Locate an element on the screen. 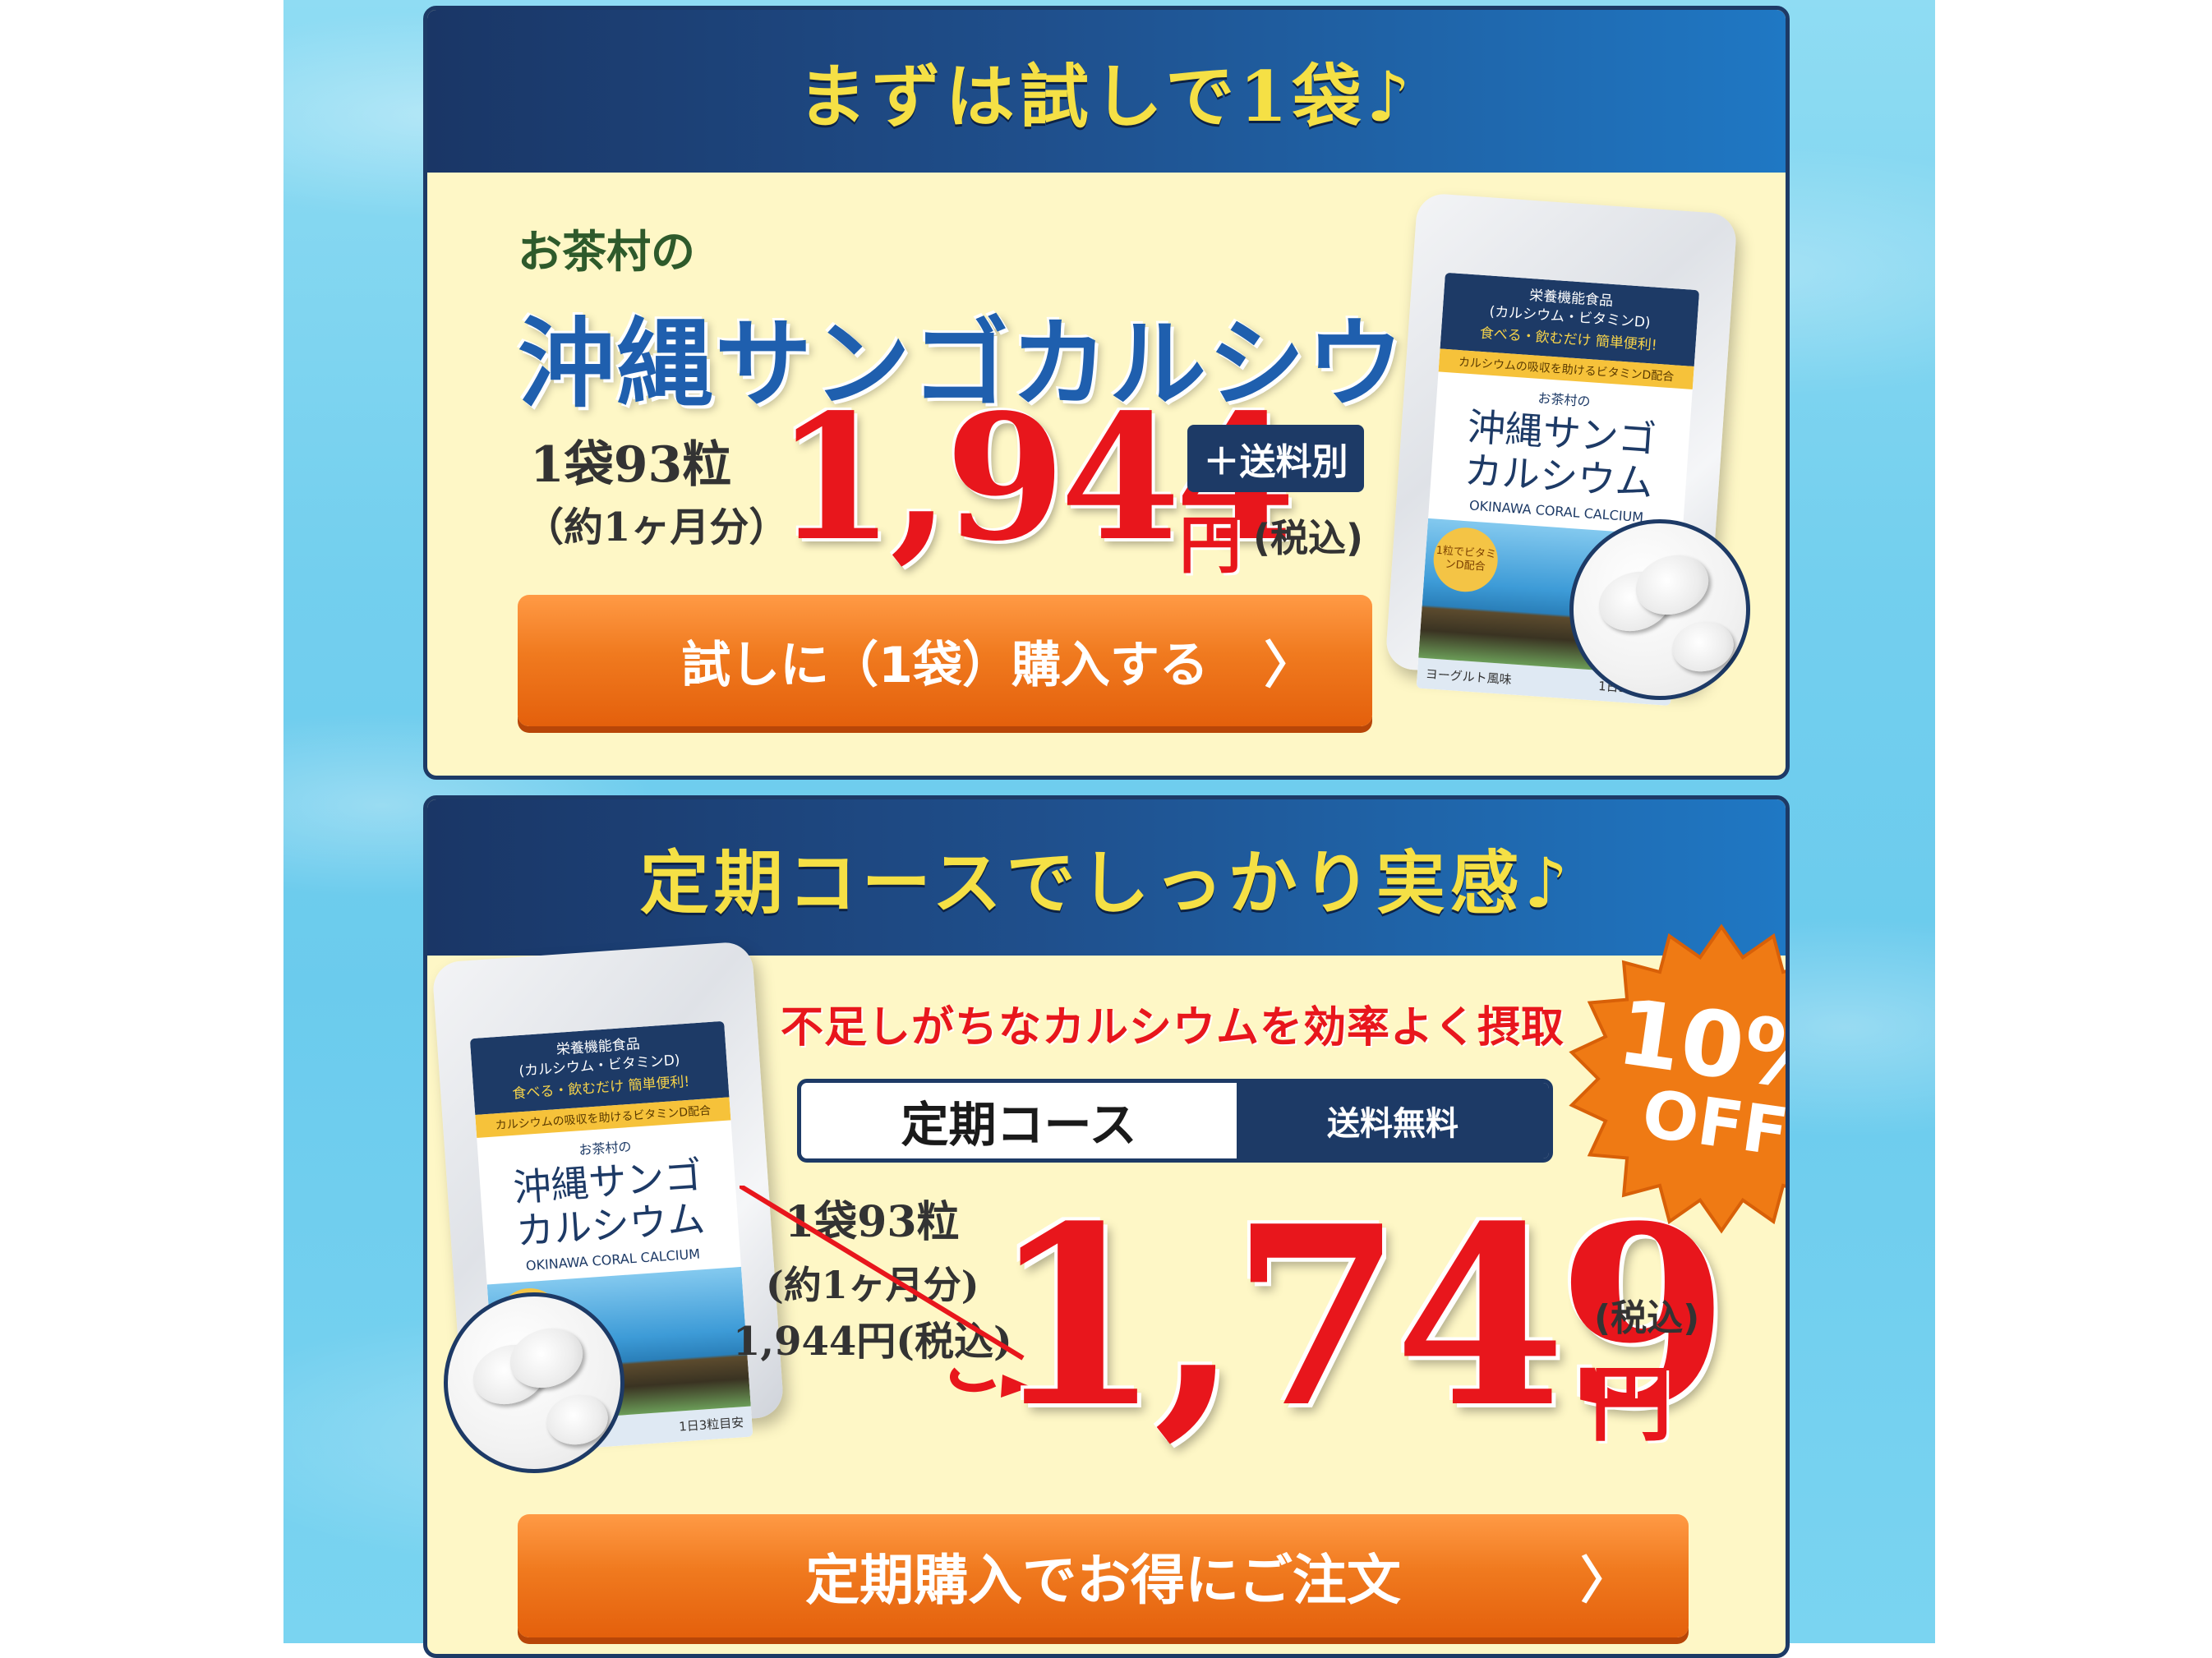 This screenshot has height=1658, width=2212. subscription-tagline: 不足しがちなカルシウムを効率よく摂取 is located at coordinates (1173, 1027).